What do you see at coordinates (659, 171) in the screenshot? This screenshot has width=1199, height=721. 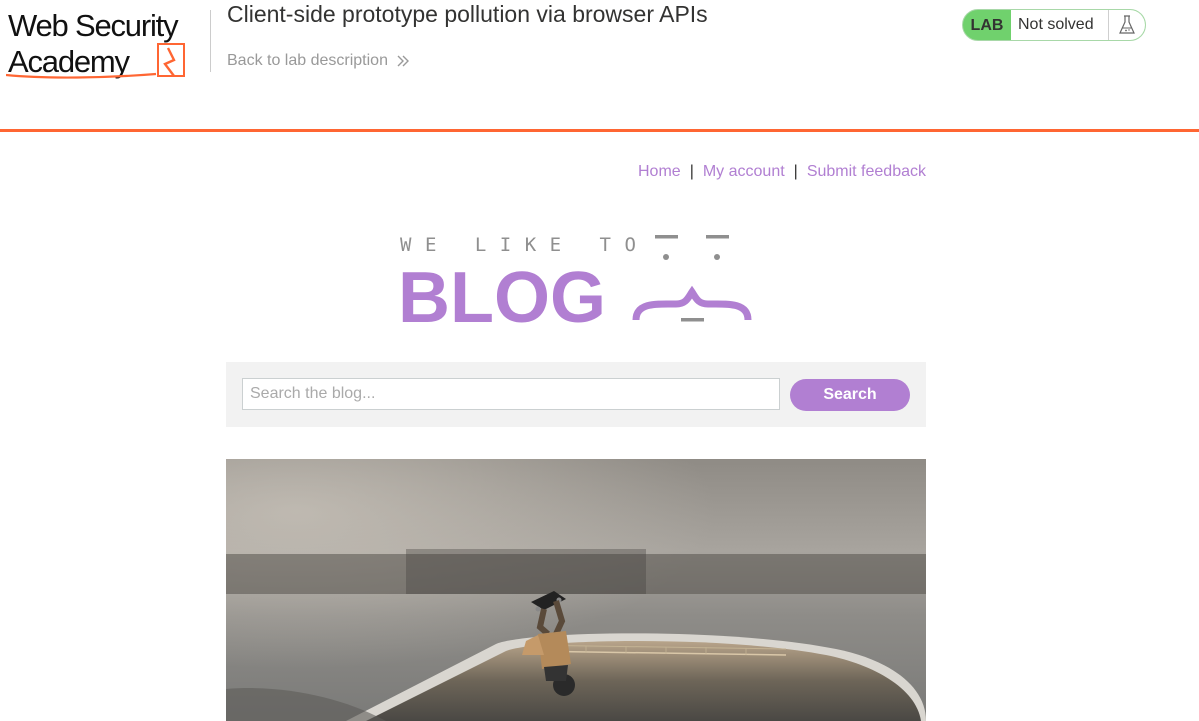 I see `nav-home-link: Home` at bounding box center [659, 171].